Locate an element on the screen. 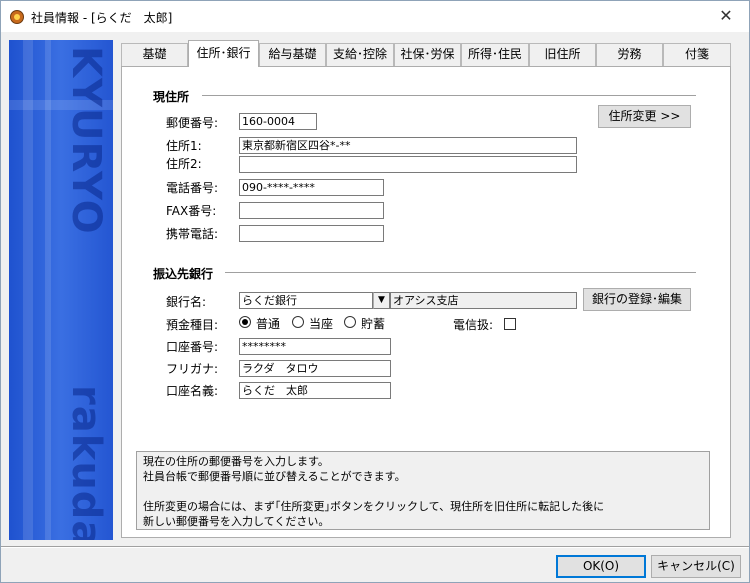  deposit-current-label: 当座 is located at coordinates (321, 323).